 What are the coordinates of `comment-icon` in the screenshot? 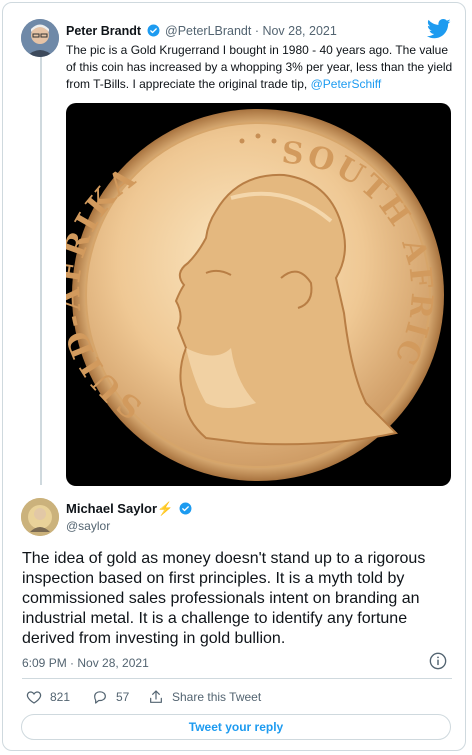 It's located at (100, 697).